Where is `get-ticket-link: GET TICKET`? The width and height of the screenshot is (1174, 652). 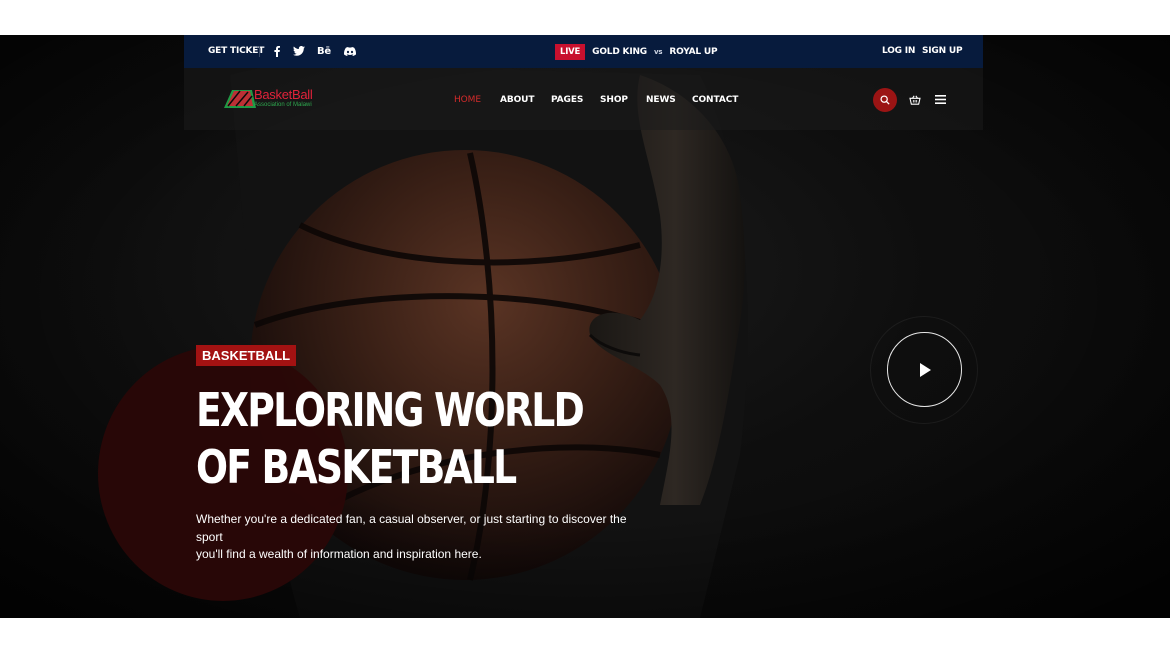 get-ticket-link: GET TICKET is located at coordinates (236, 51).